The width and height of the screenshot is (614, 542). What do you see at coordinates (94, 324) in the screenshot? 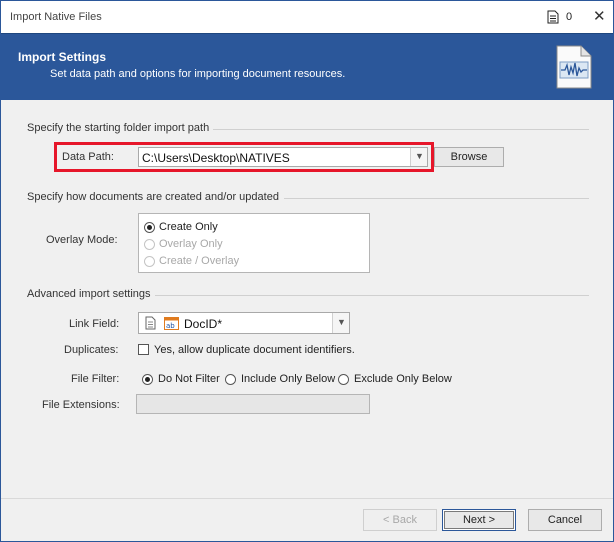
I see `link-field-label: Link Field:` at bounding box center [94, 324].